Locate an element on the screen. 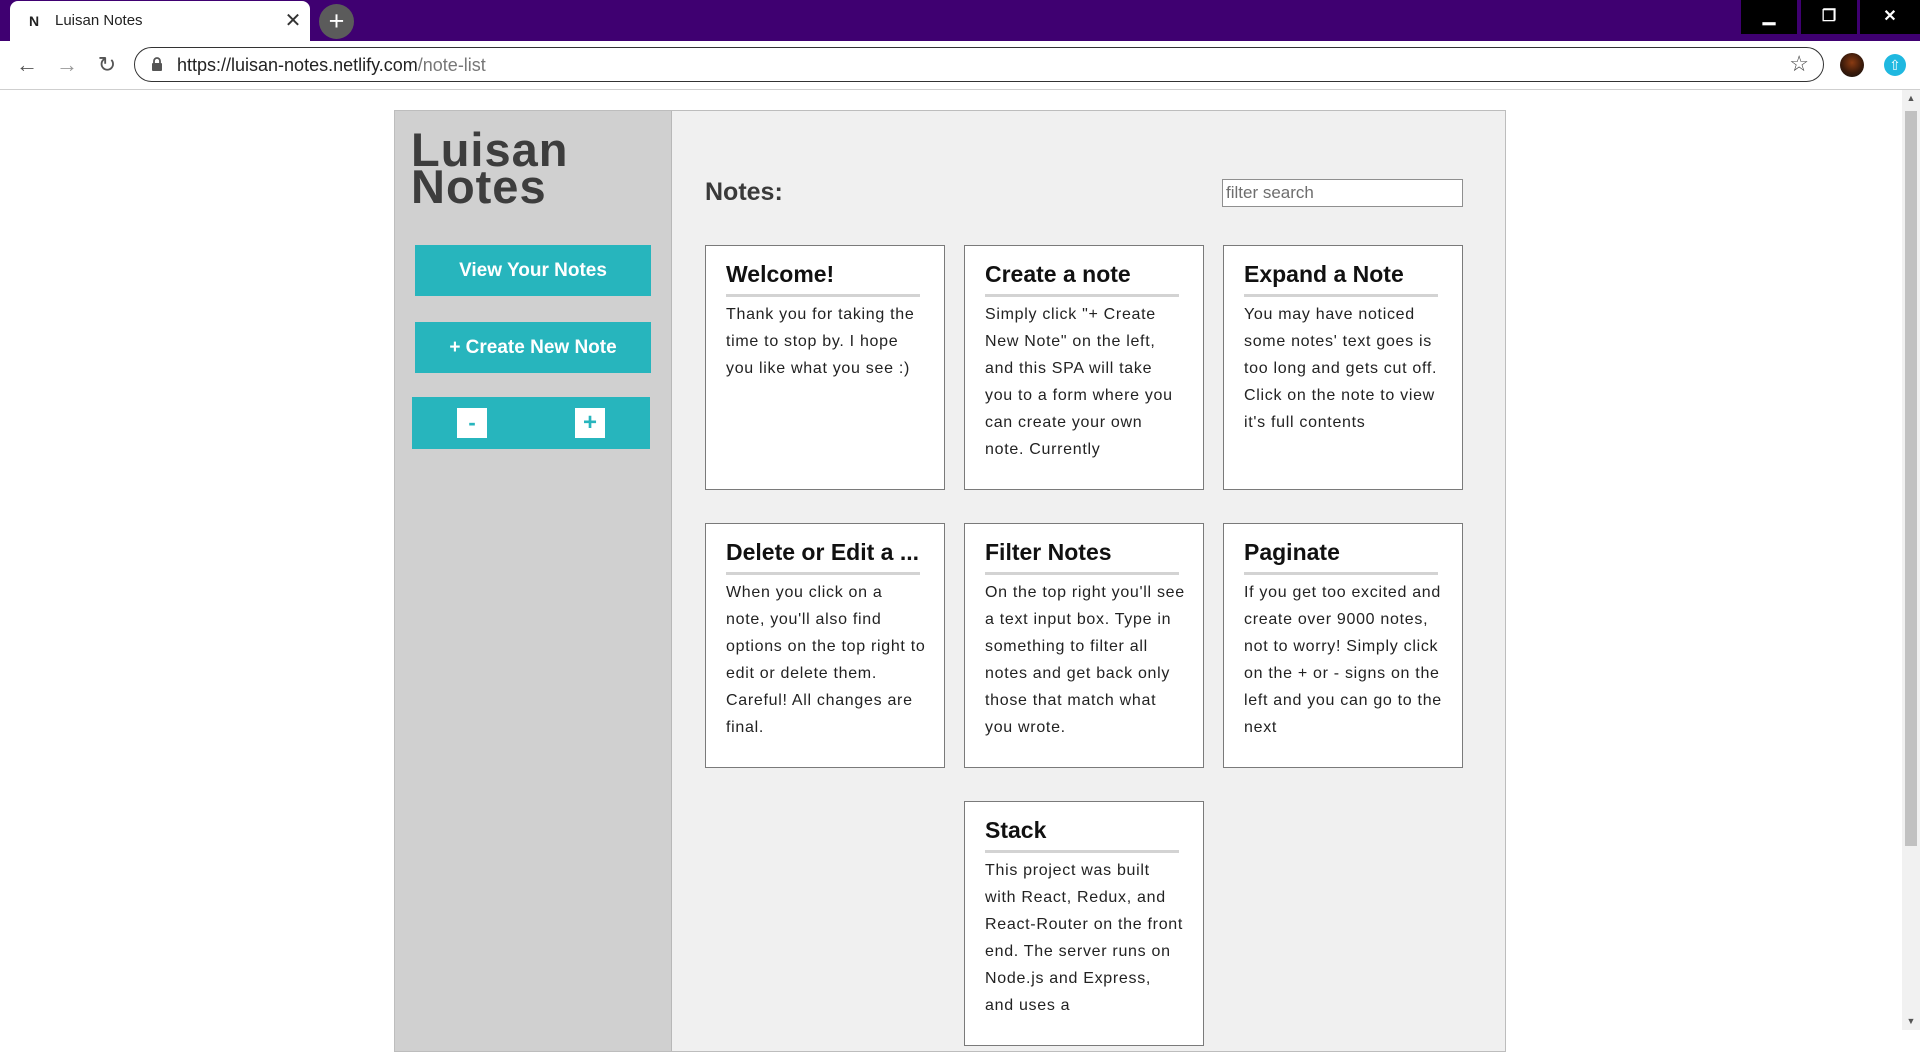 This screenshot has width=1920, height=1052. tab-title: Luisan Notes is located at coordinates (99, 20).